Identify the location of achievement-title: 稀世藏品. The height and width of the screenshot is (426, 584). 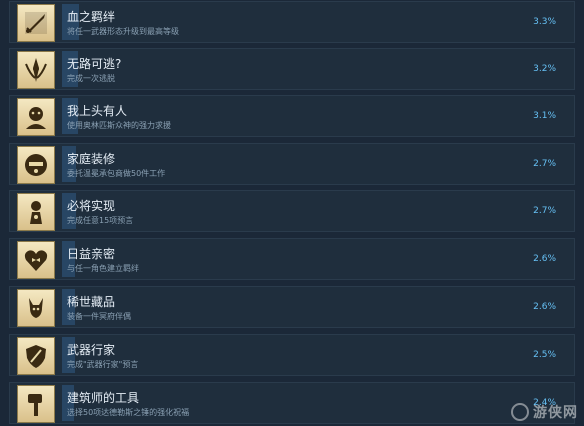
(91, 302).